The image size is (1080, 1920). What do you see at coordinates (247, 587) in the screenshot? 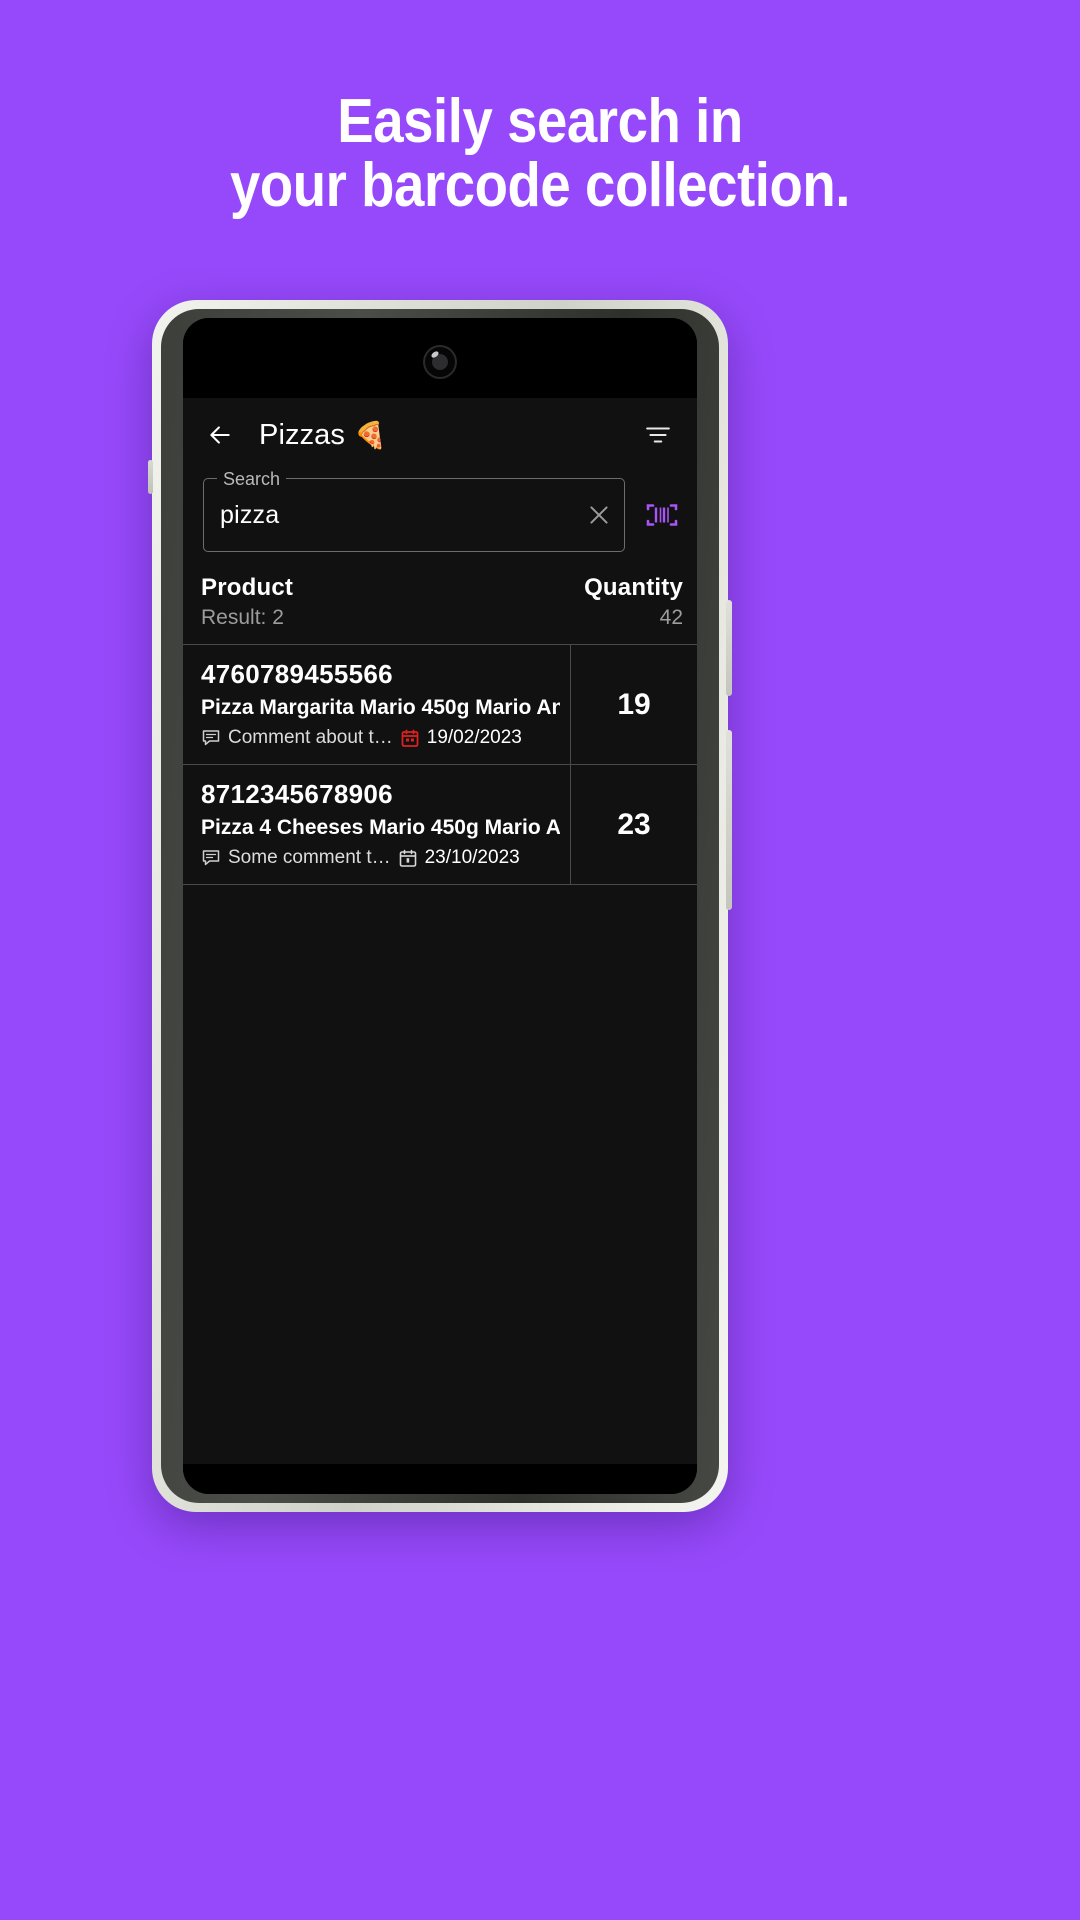
I see `product-column-title: Product` at bounding box center [247, 587].